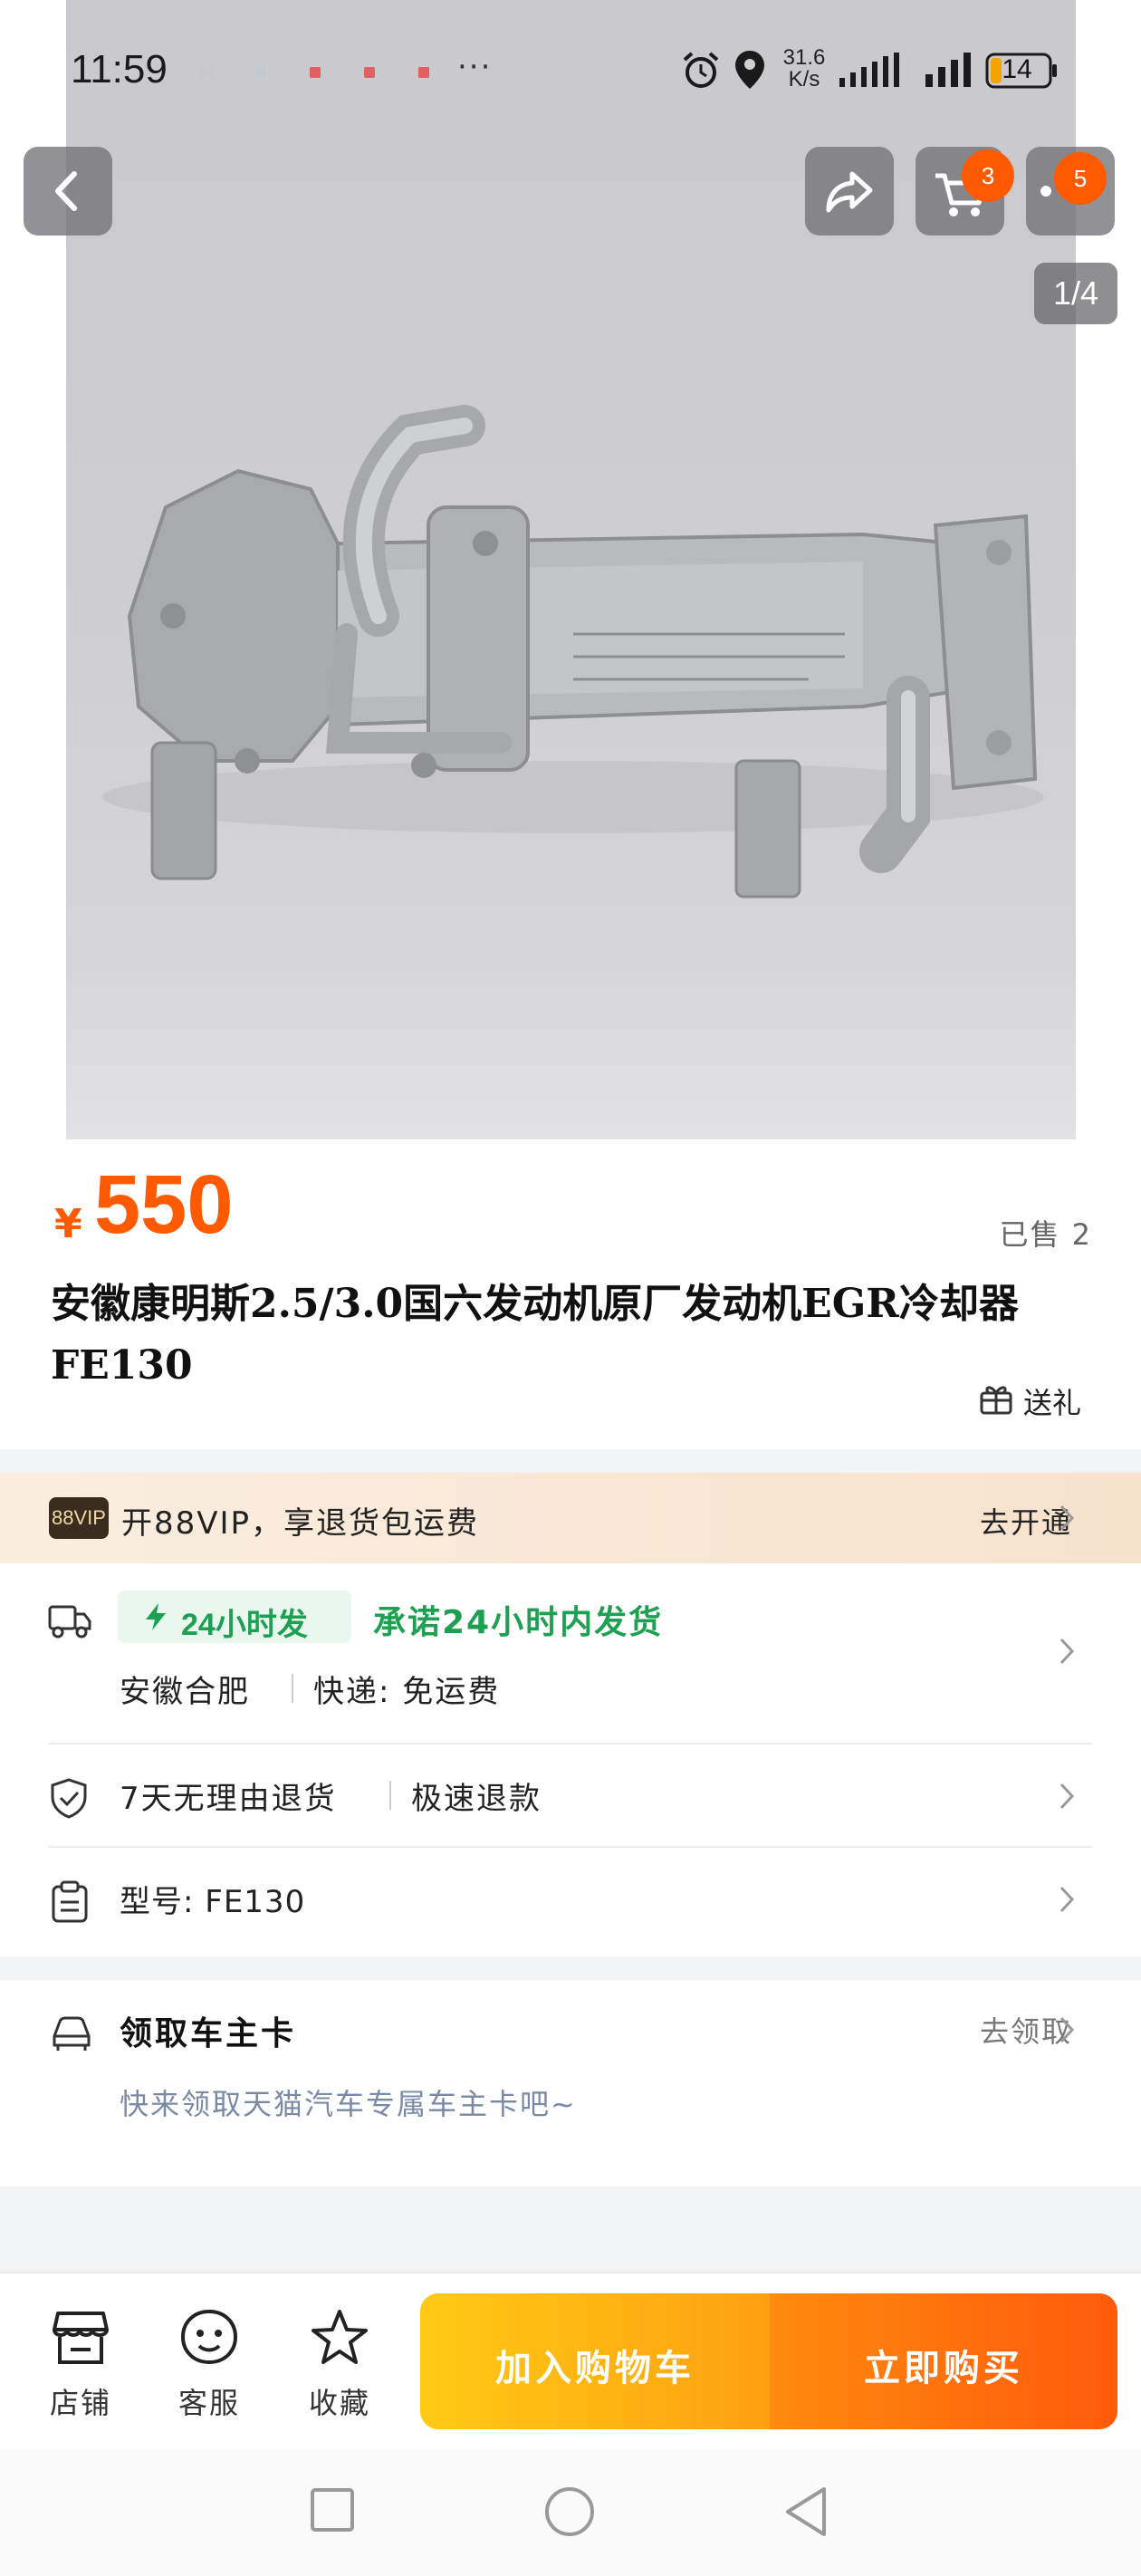  I want to click on message-count-badge: 5, so click(1080, 178).